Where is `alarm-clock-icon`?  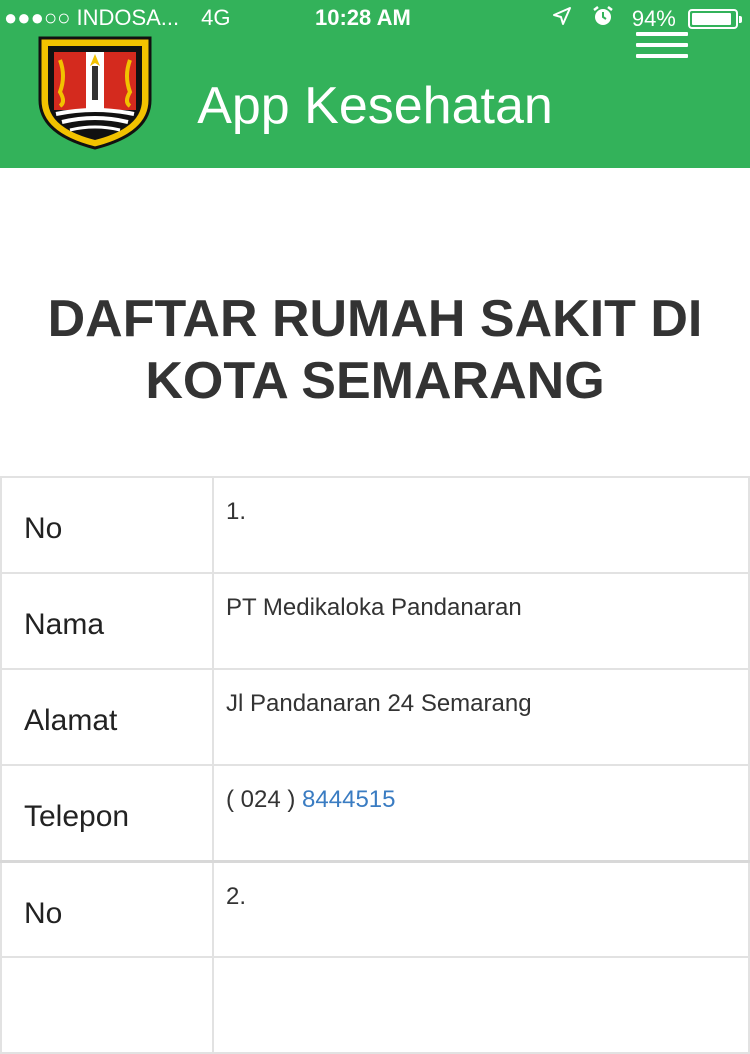 alarm-clock-icon is located at coordinates (603, 19).